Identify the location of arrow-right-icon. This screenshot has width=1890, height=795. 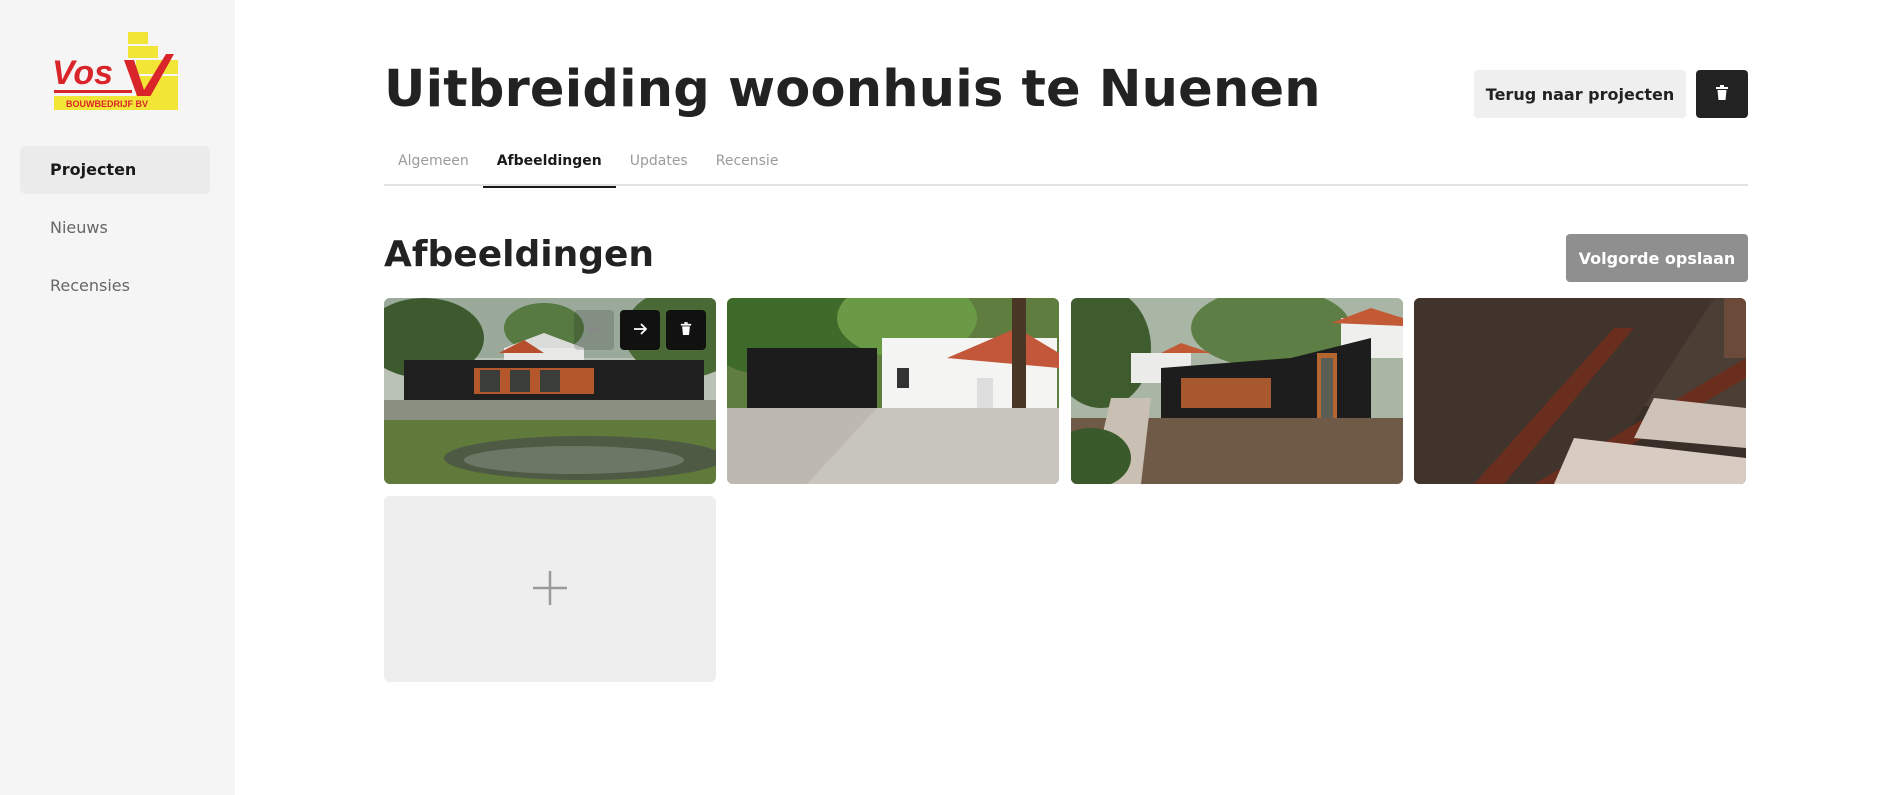
(640, 330).